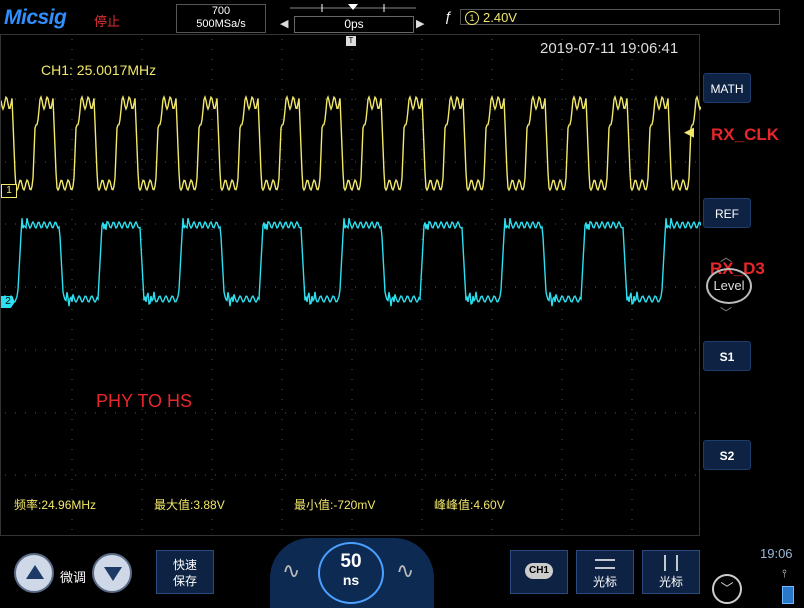 The height and width of the screenshot is (608, 804). I want to click on cursor-label-2: 光标, so click(670, 582).